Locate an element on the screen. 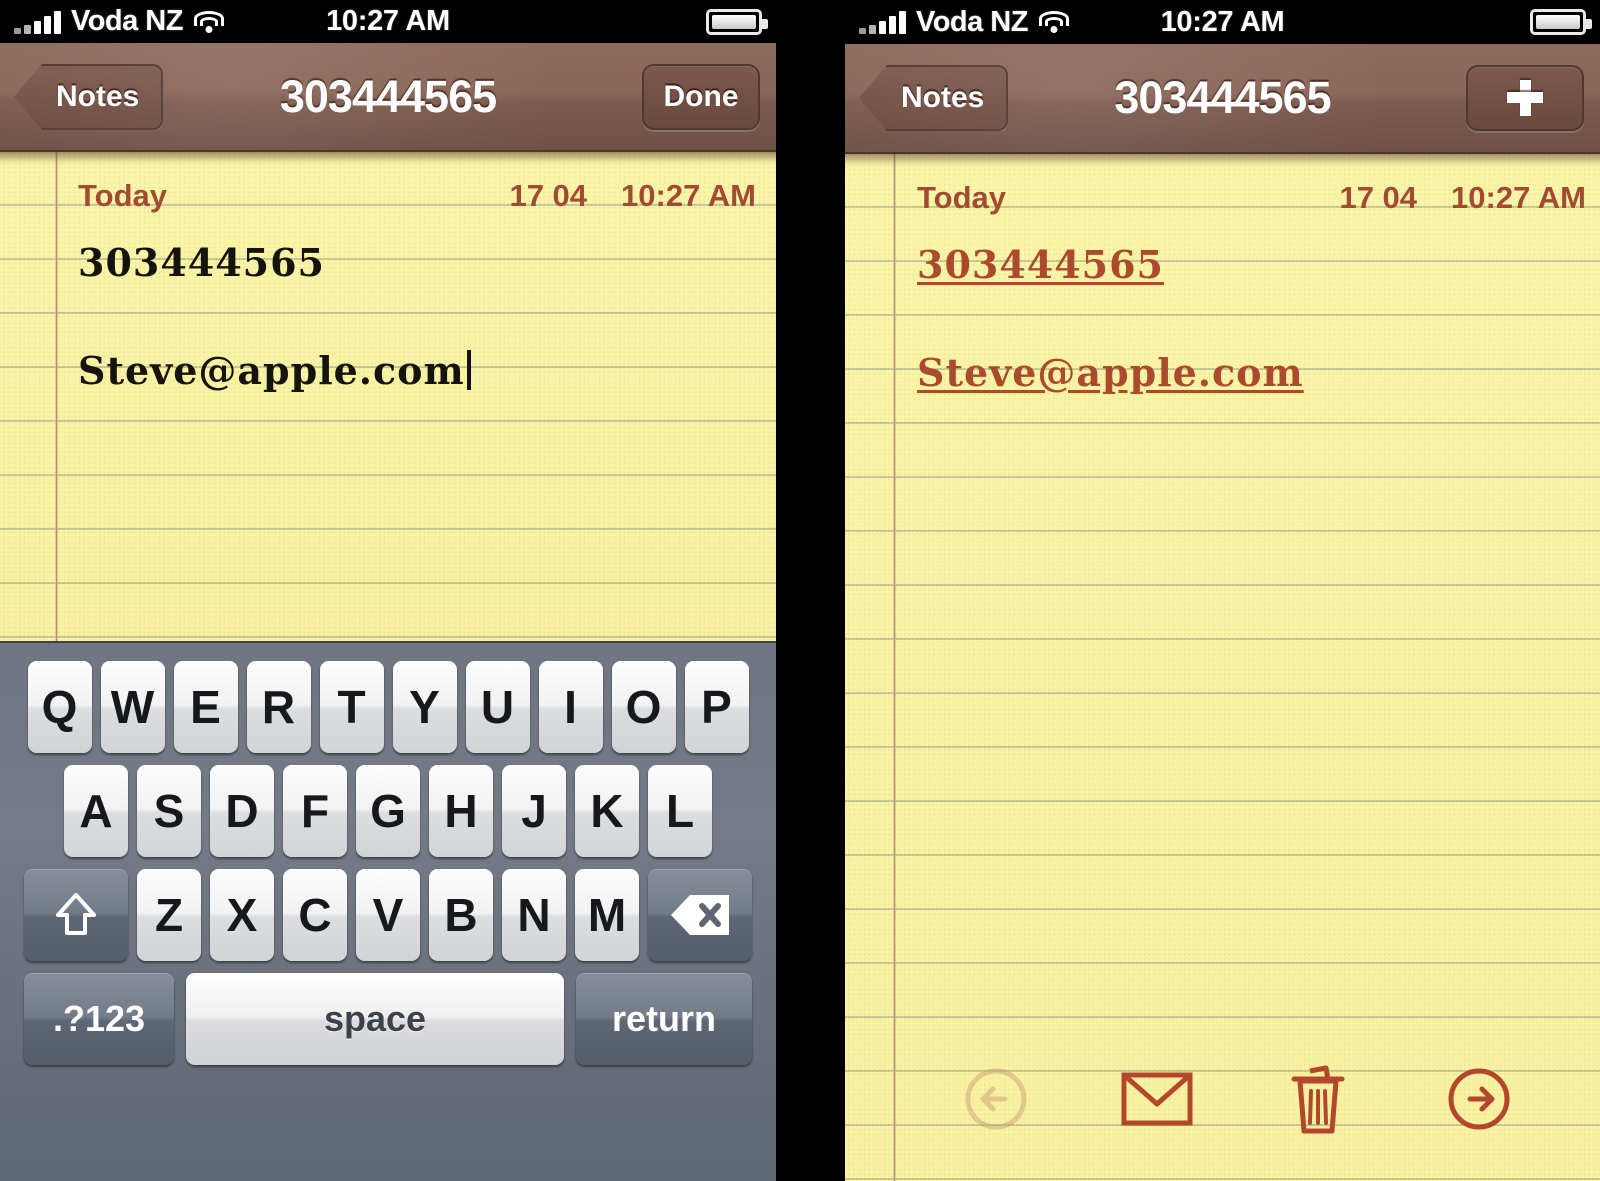  note-link-phone: 303444565 is located at coordinates (1040, 265).